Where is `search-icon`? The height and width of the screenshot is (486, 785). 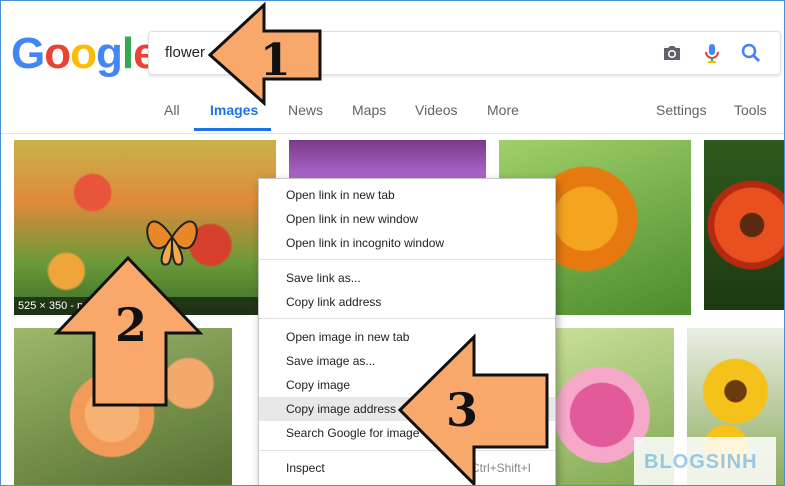 search-icon is located at coordinates (751, 53).